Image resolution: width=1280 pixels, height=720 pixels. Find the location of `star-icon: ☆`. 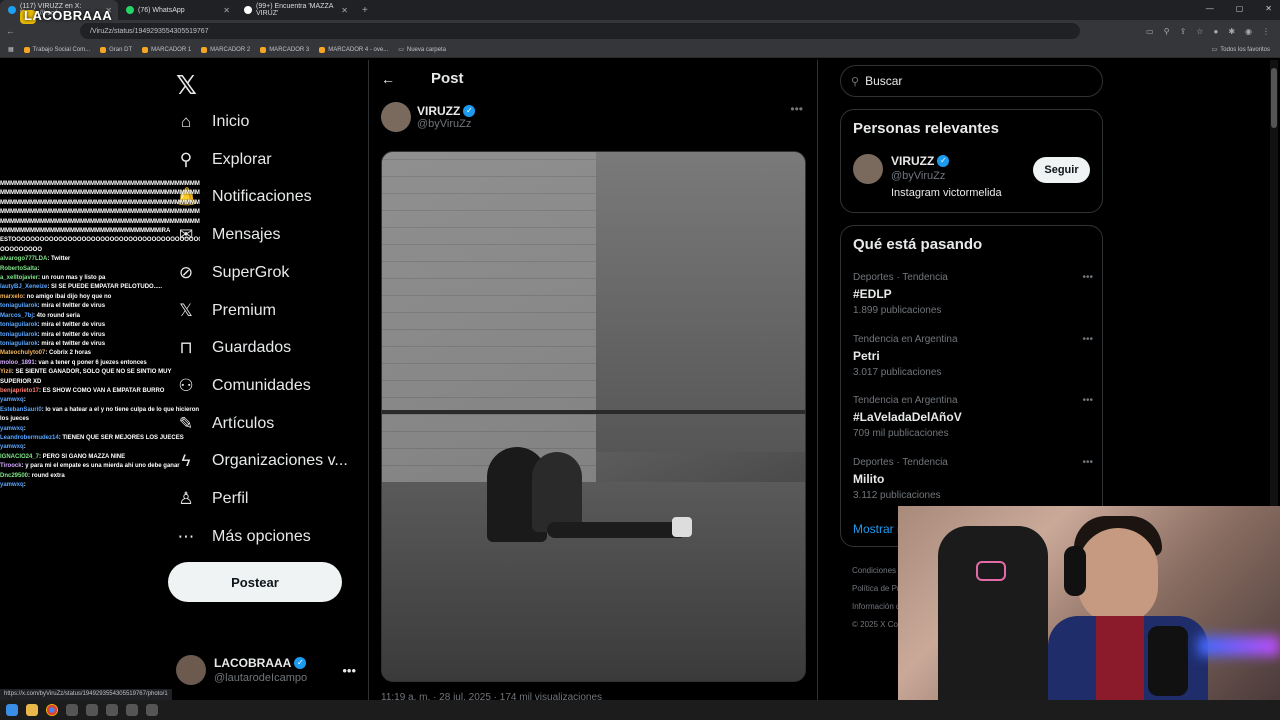

star-icon: ☆ is located at coordinates (1199, 31).